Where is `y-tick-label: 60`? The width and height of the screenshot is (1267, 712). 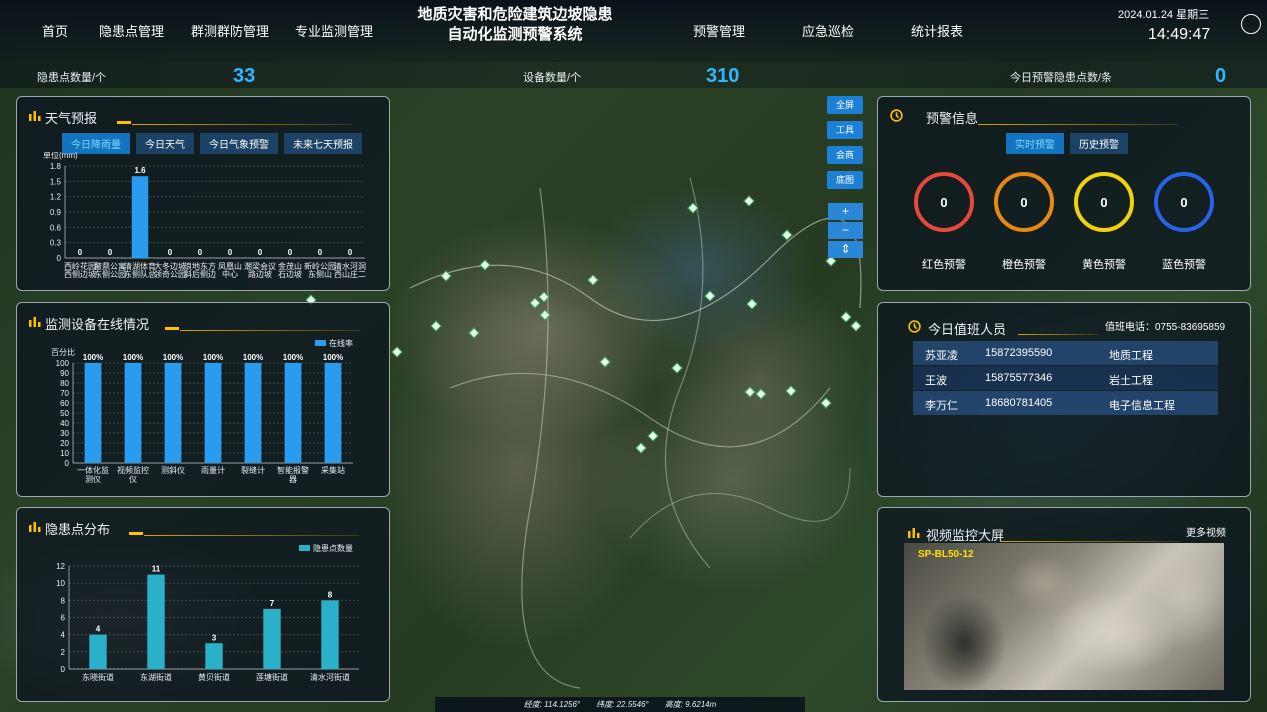
y-tick-label: 60 is located at coordinates (64, 403).